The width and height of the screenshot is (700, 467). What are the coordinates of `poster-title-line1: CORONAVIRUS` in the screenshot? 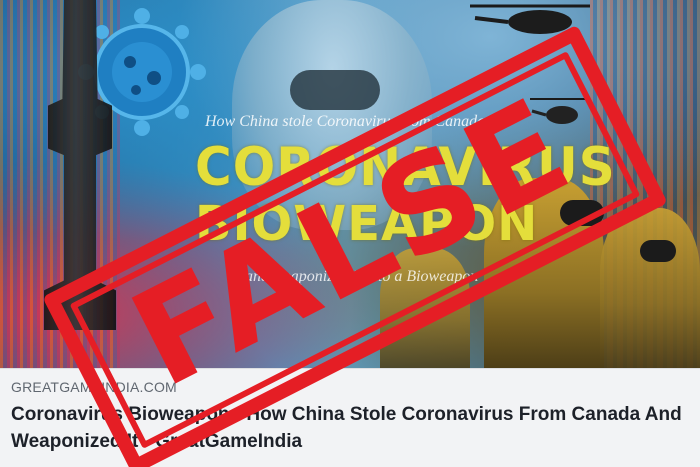 It's located at (405, 167).